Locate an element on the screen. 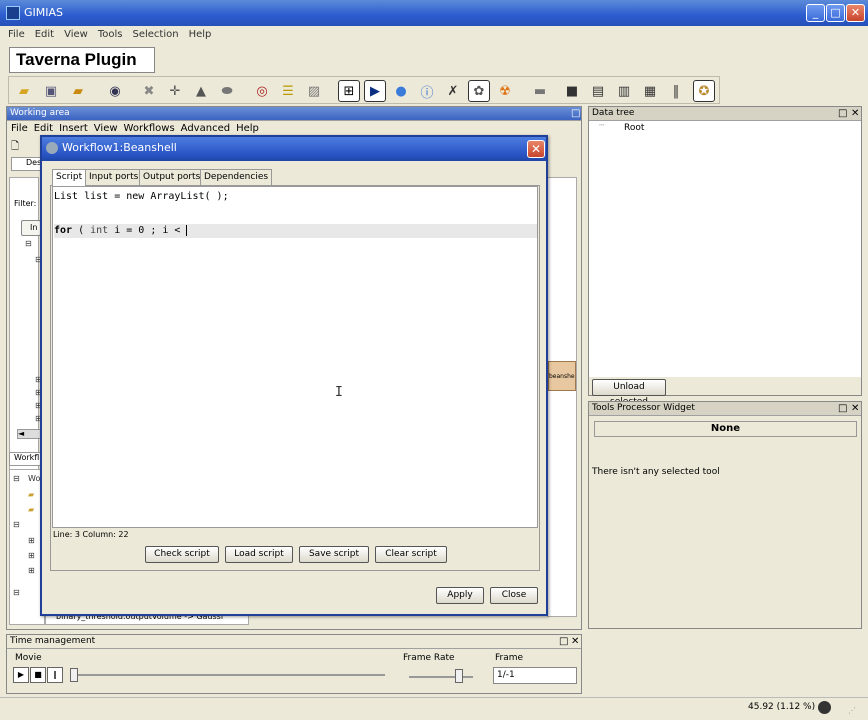 This screenshot has height=720, width=868. clear-script-button: Clear script is located at coordinates (411, 554).